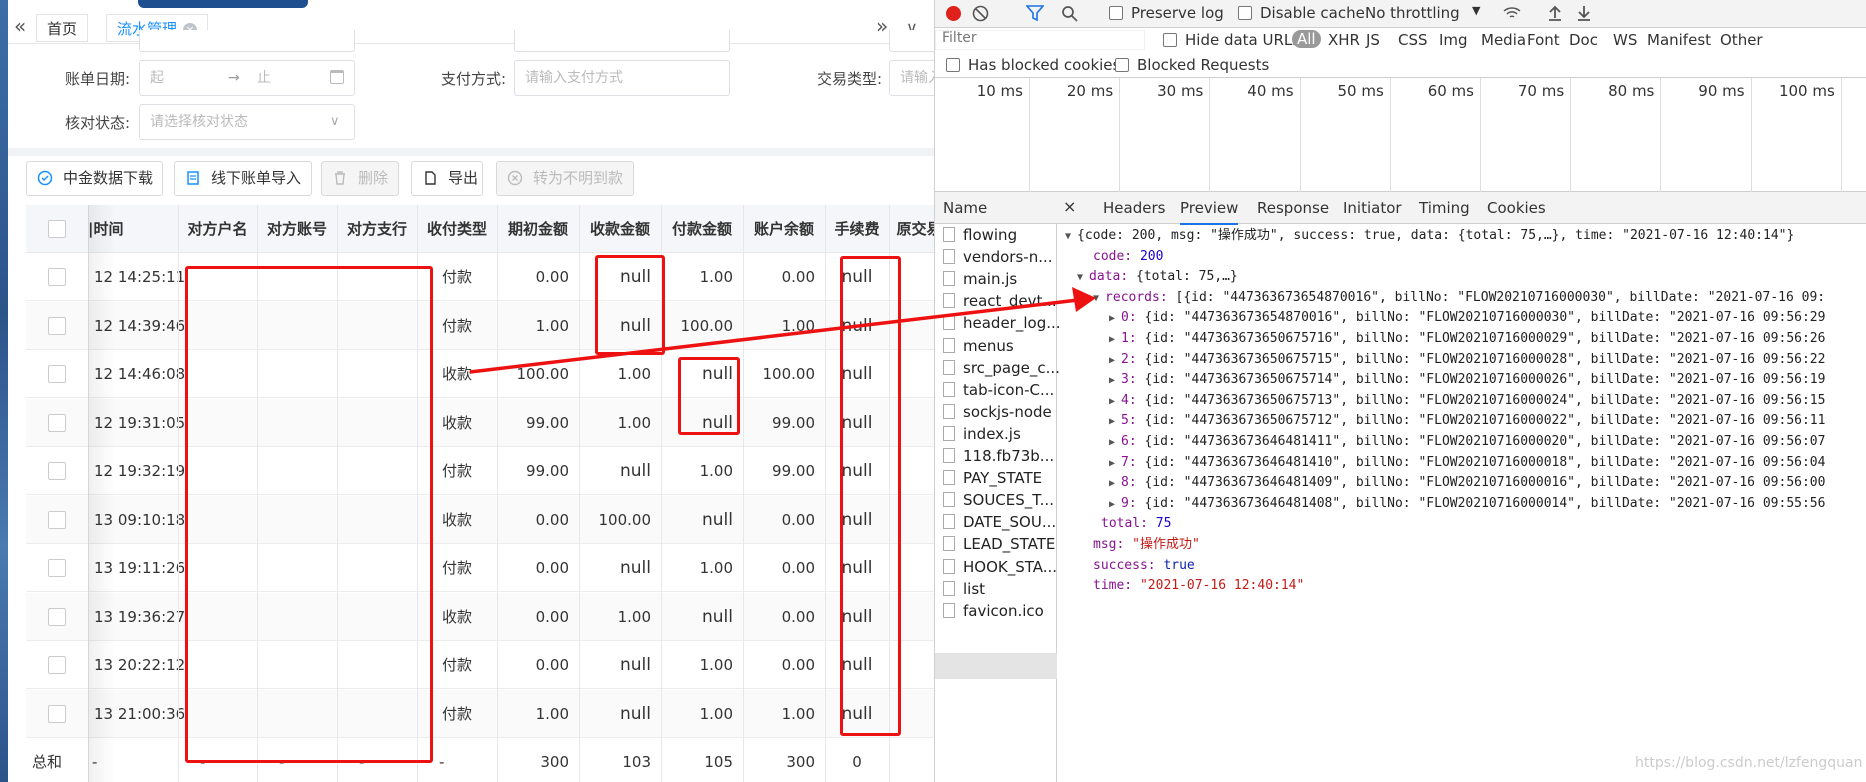  Describe the element at coordinates (782, 330) in the screenshot. I see `annotation-arrow` at that location.